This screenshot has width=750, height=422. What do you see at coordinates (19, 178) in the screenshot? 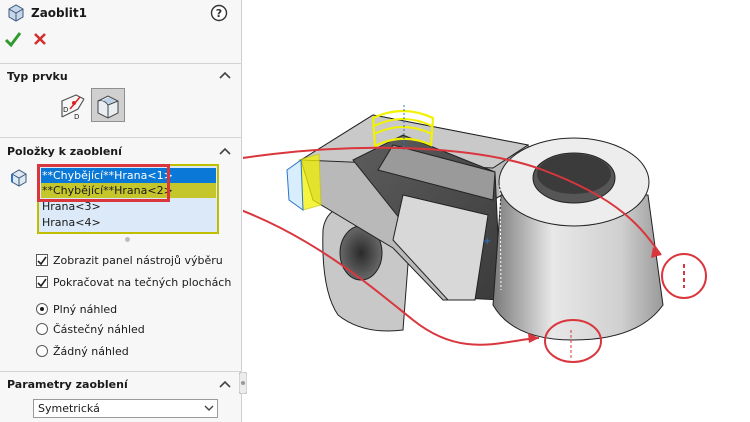
I see `edge-selection-icon` at bounding box center [19, 178].